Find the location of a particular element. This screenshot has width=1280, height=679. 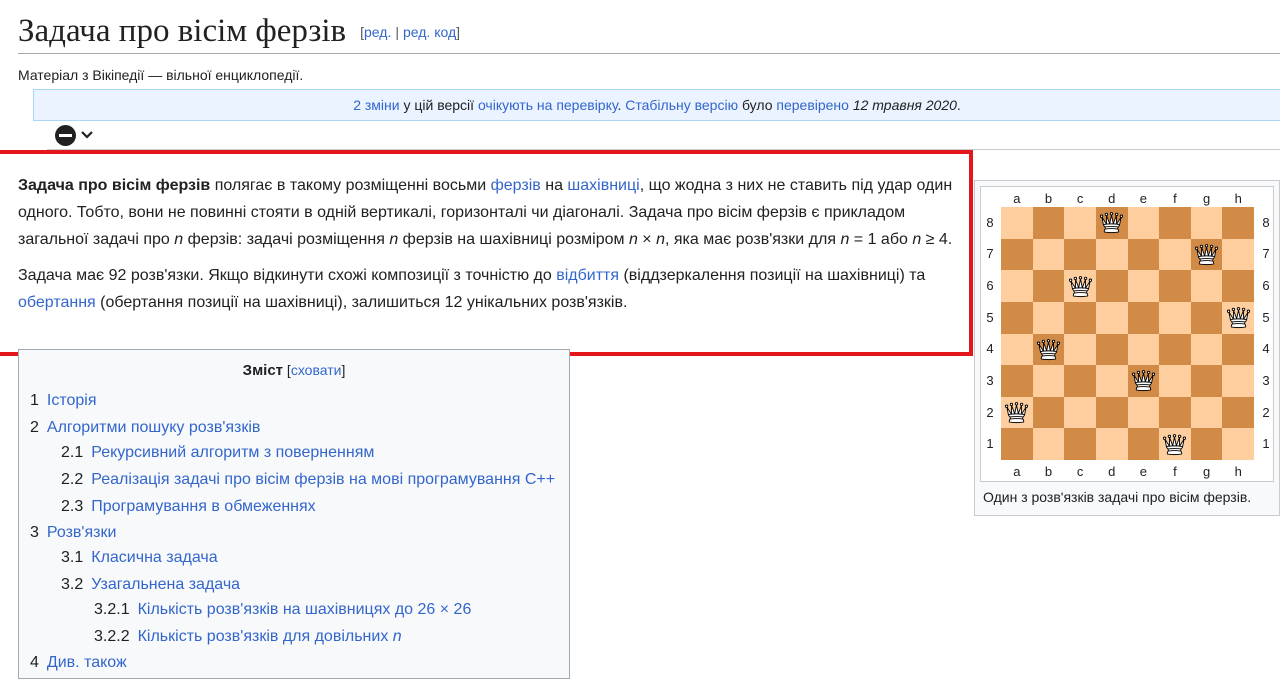

file-label-top: f is located at coordinates (1175, 198).